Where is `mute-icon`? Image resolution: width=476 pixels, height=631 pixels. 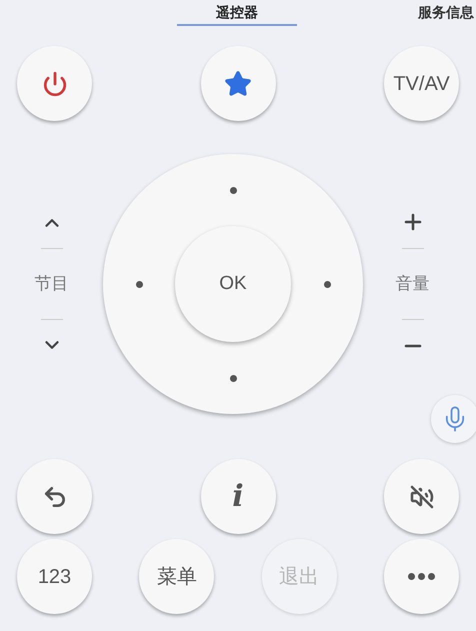
mute-icon is located at coordinates (422, 496).